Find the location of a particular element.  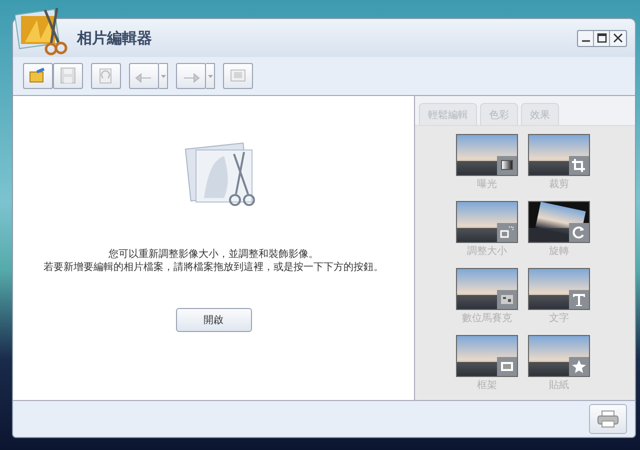

print-button is located at coordinates (608, 419).